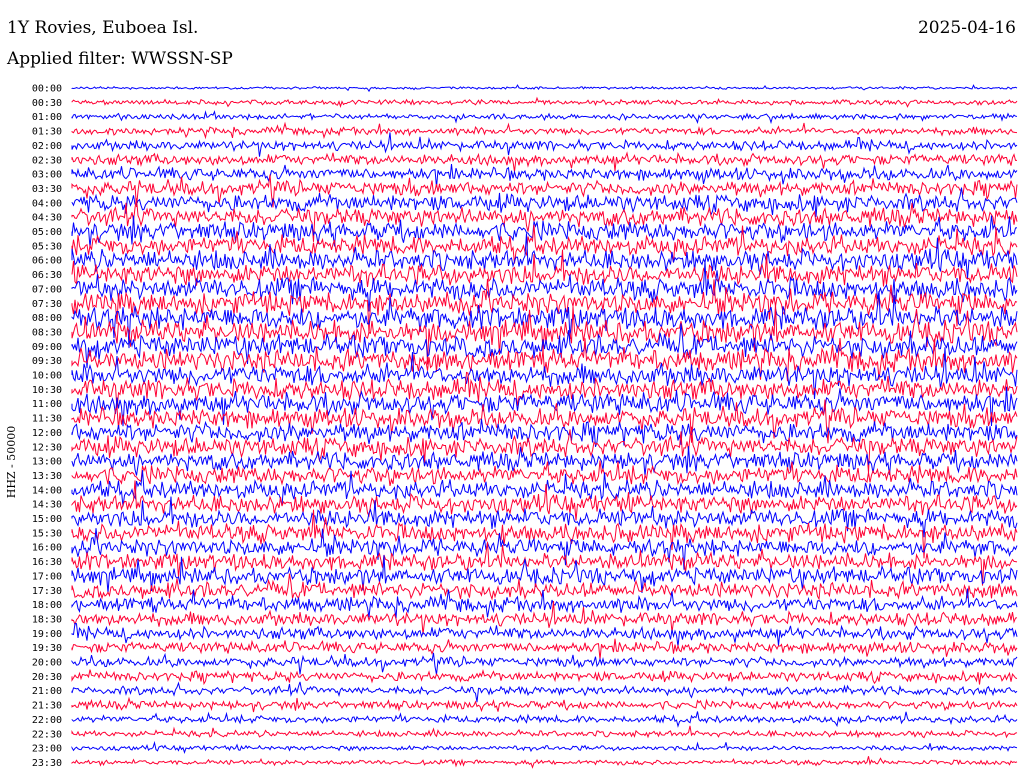  What do you see at coordinates (47, 691) in the screenshot?
I see `row-label: 21:00` at bounding box center [47, 691].